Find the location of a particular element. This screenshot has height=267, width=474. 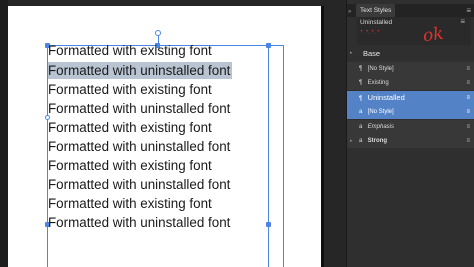

style-label: Uninstalled is located at coordinates (386, 97).